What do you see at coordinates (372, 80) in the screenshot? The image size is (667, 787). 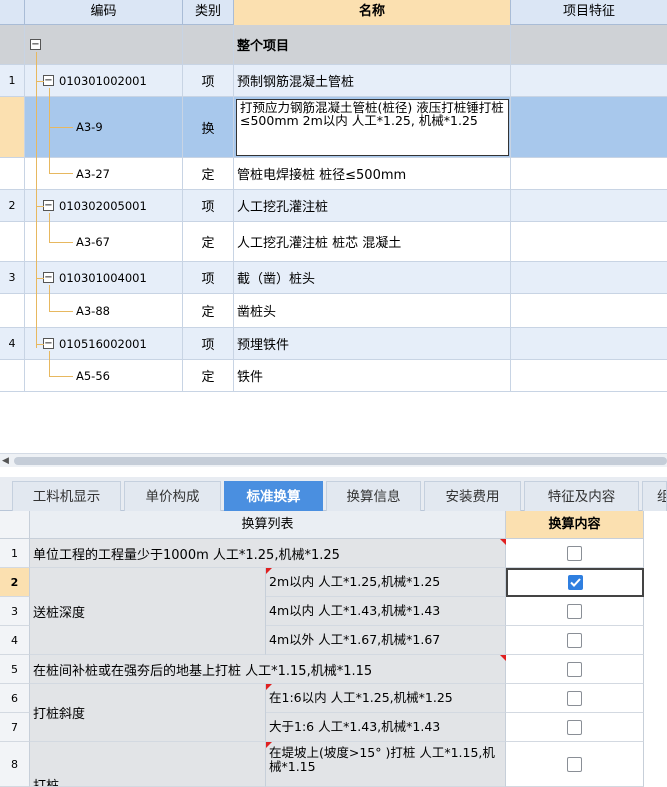 I see `name-cell: 预制钢筋混凝土管桩` at bounding box center [372, 80].